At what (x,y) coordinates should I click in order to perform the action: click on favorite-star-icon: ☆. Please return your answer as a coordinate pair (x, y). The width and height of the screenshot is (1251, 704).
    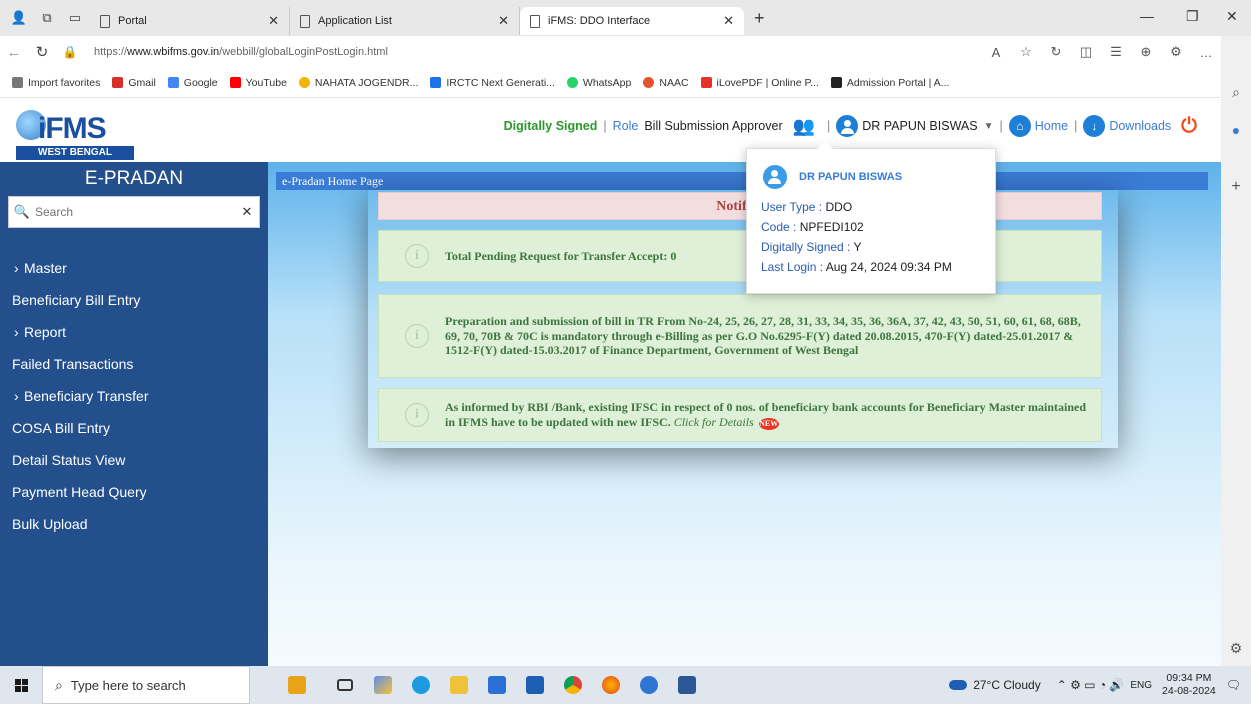
    Looking at the image, I should click on (1026, 52).